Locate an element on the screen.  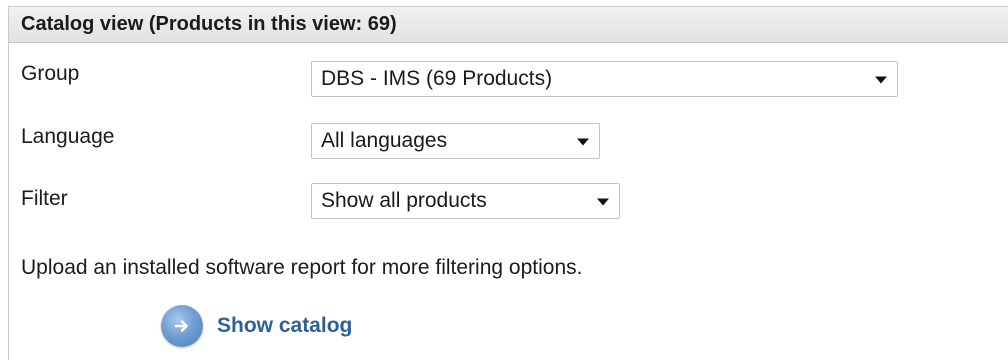
filter-select-value: Show all products is located at coordinates (404, 200).